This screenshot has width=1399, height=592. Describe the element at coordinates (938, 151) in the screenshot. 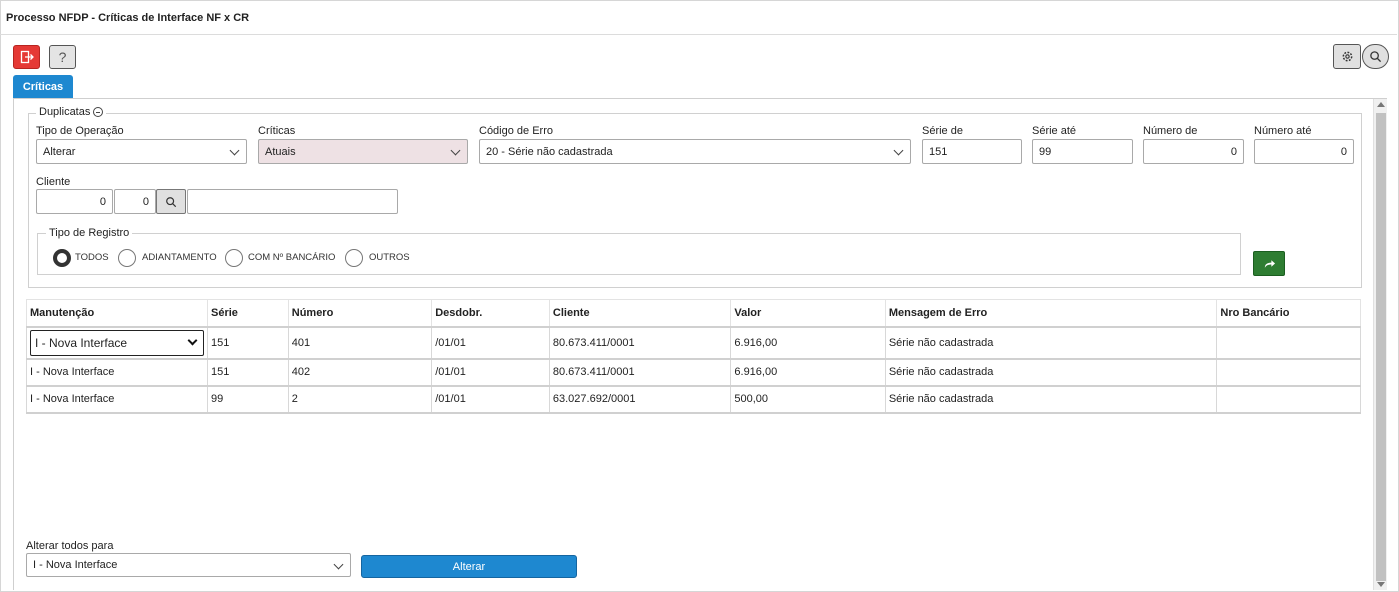

I see `serie-de-value: 151` at that location.